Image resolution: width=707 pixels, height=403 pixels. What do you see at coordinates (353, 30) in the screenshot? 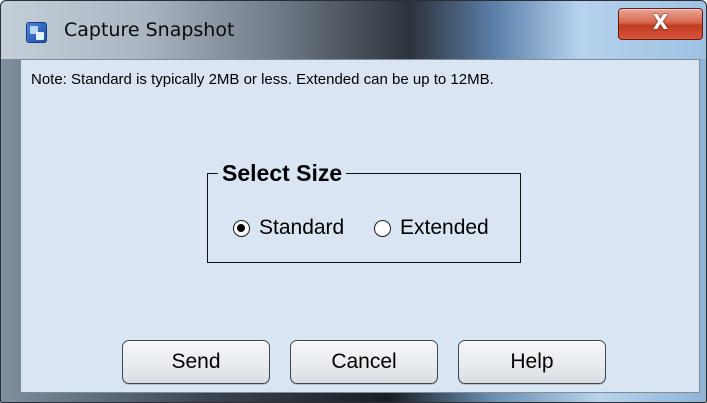
I see `title-bar: Capture Snapshot X` at bounding box center [353, 30].